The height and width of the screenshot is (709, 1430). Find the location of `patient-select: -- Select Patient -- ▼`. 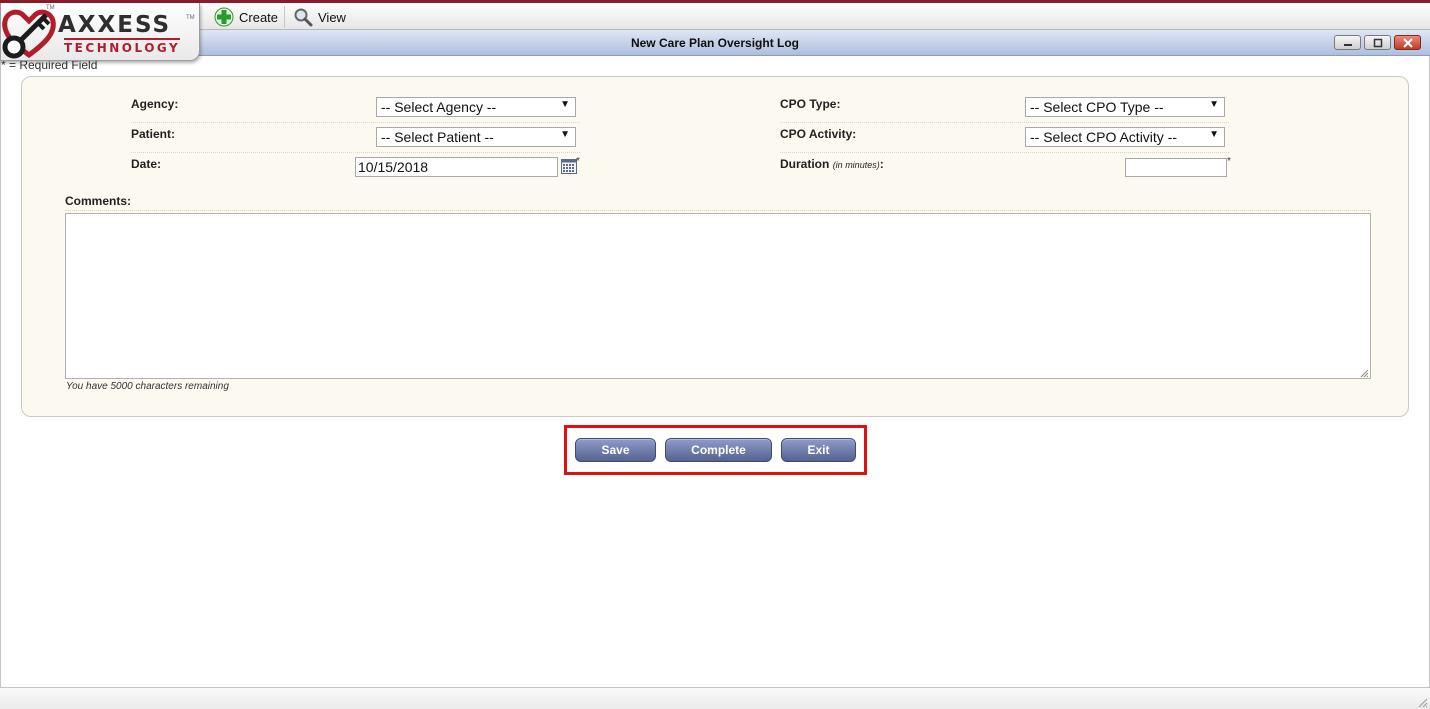

patient-select: -- Select Patient -- ▼ is located at coordinates (476, 137).